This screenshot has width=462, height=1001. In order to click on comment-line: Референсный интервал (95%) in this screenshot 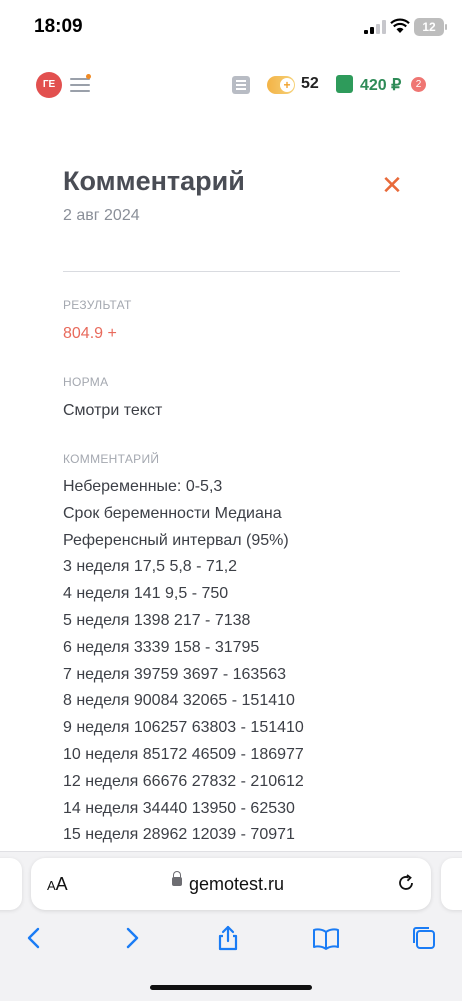, I will do `click(176, 540)`.